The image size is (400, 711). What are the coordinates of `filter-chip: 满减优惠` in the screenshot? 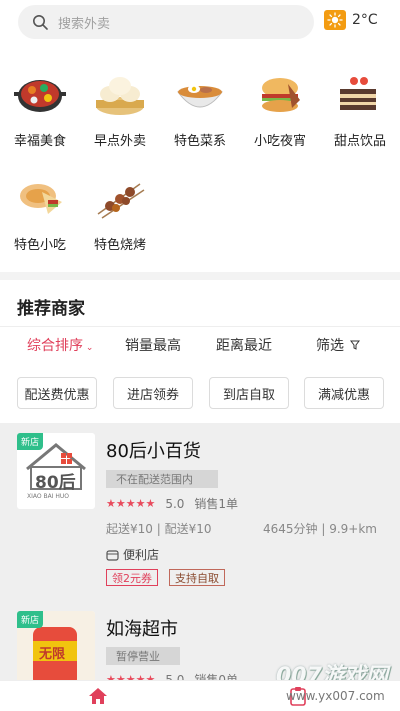 It's located at (344, 393).